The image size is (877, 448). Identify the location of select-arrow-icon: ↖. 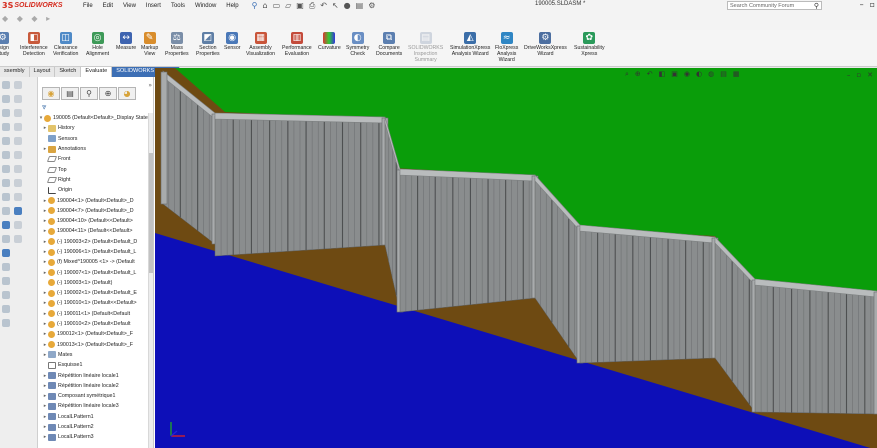
(335, 5).